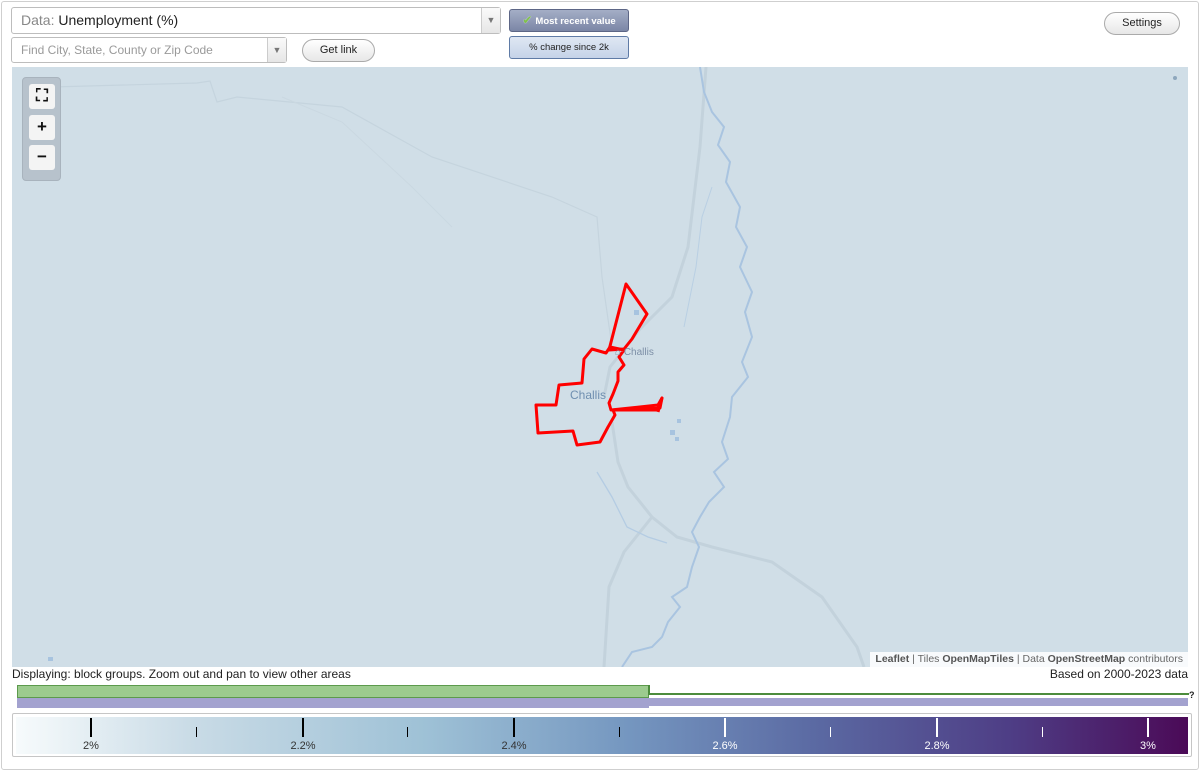 The height and width of the screenshot is (771, 1200). I want to click on histogram-green-line, so click(919, 694).